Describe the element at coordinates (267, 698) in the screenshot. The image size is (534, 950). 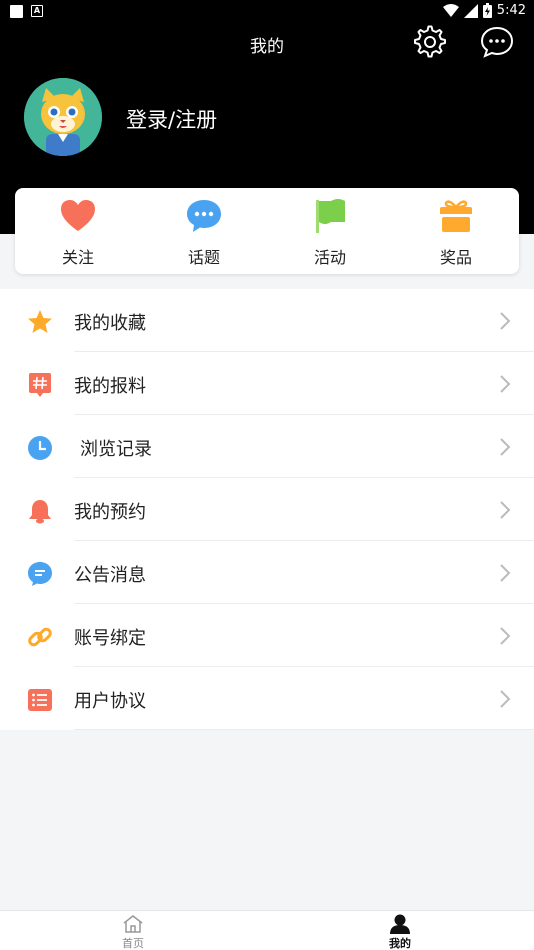
I see `menu-item-user-agreement: 用户协议` at that location.